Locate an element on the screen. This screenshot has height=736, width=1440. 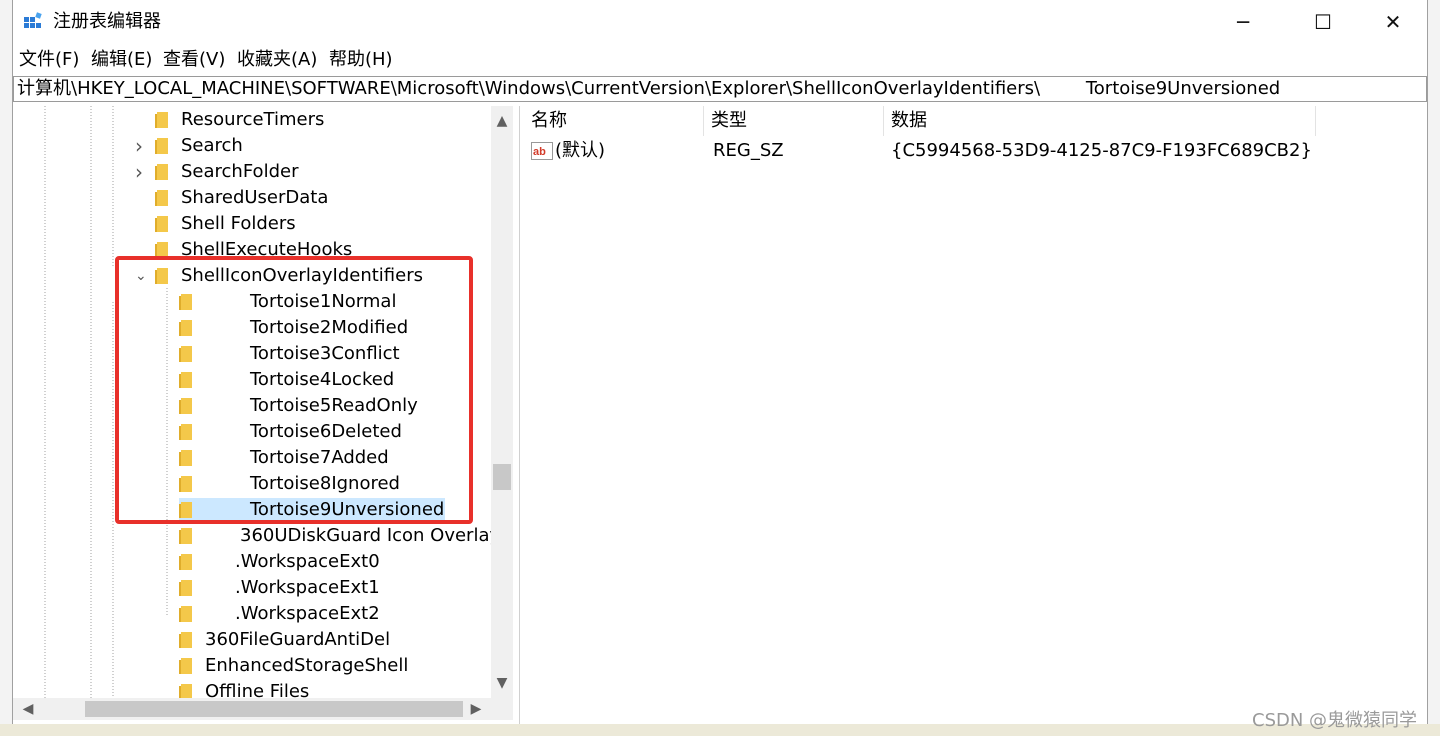
tree-node: 360FileGuardAntiDel is located at coordinates (252, 640).